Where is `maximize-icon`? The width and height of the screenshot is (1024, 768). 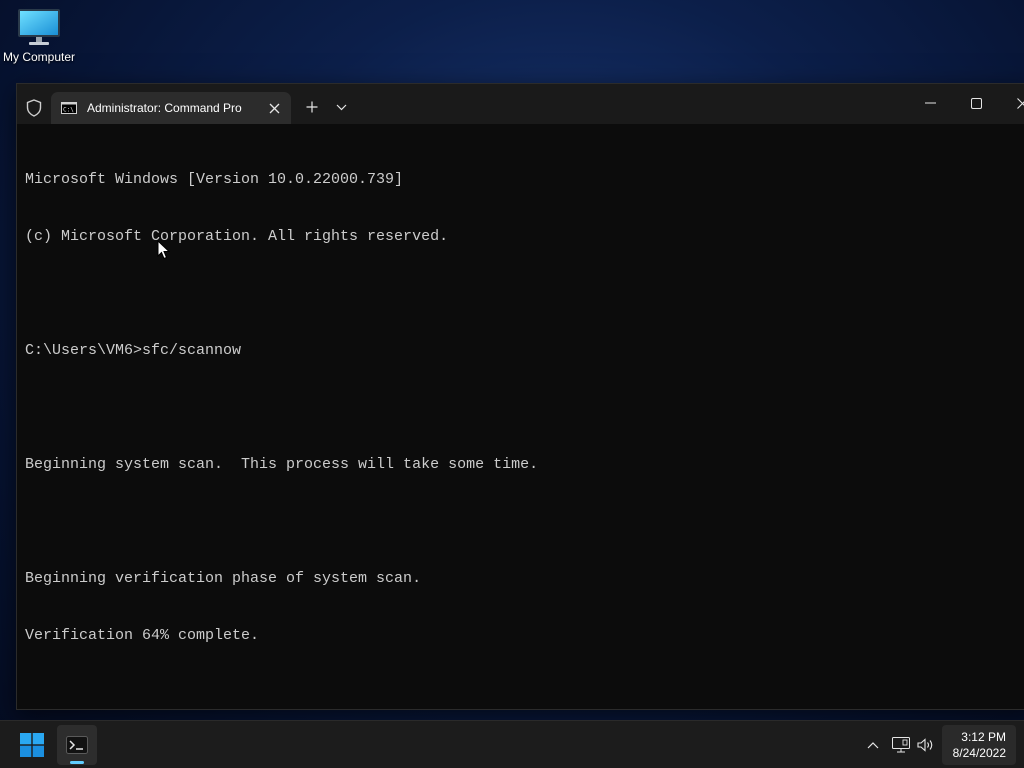 maximize-icon is located at coordinates (976, 103).